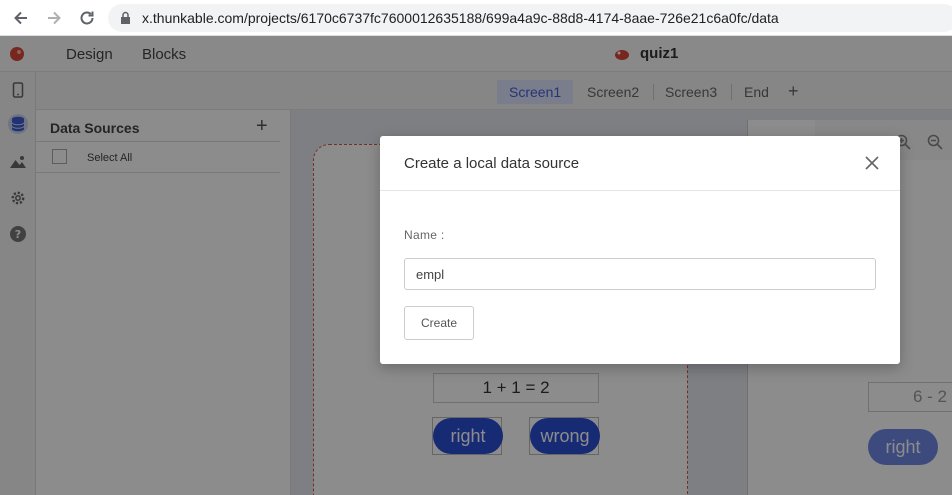 This screenshot has height=495, width=952. I want to click on dialog-title: Create a local data source, so click(492, 163).